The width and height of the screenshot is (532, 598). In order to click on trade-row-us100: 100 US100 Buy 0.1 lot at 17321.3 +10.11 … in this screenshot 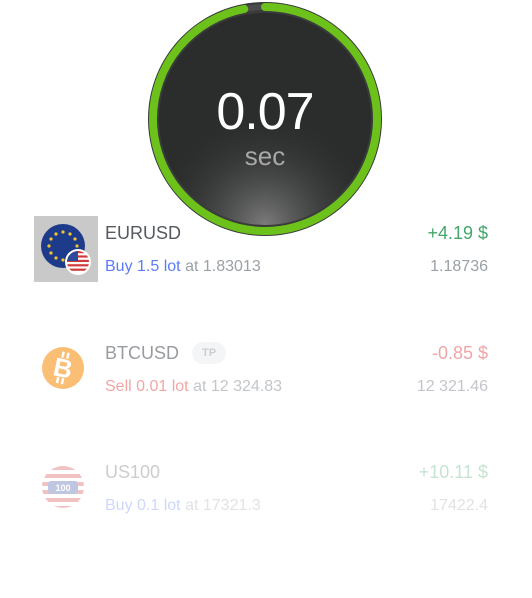, I will do `click(261, 490)`.